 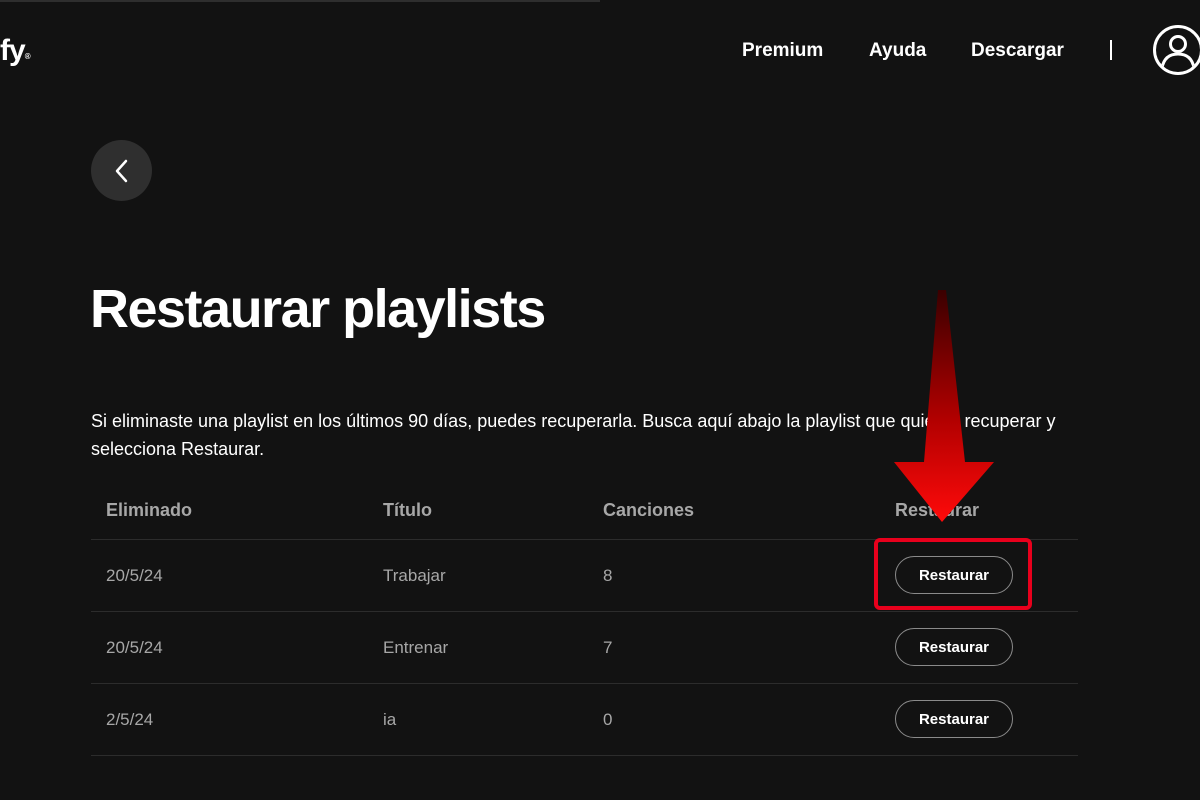 What do you see at coordinates (416, 647) in the screenshot?
I see `row-playlist-title: Entrenar` at bounding box center [416, 647].